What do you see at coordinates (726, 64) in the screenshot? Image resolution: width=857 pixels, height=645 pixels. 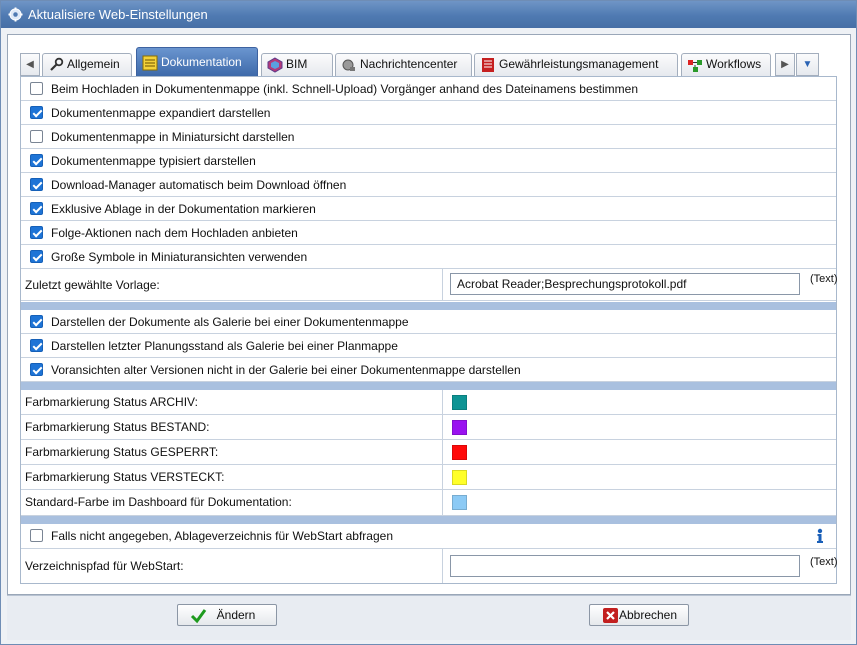 I see `tab-workflows: Workflows` at bounding box center [726, 64].